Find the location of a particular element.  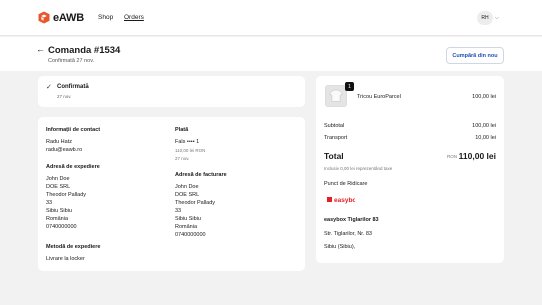

tax-note: Inclusiv 0,00 lei reprezentând taxe is located at coordinates (358, 168).